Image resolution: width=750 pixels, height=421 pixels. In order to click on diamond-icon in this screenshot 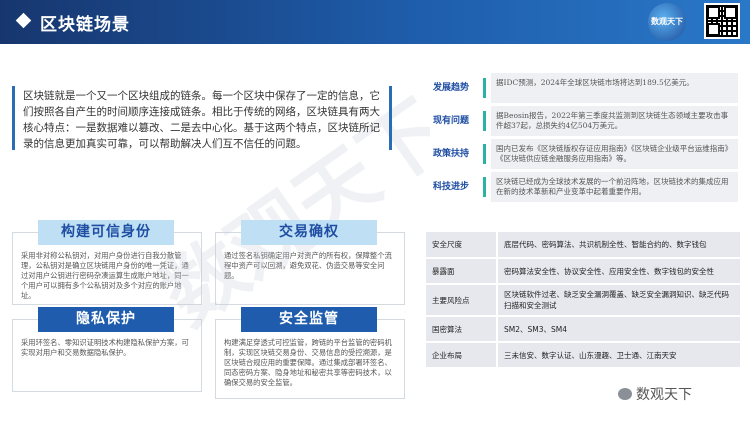, I will do `click(23, 20)`.